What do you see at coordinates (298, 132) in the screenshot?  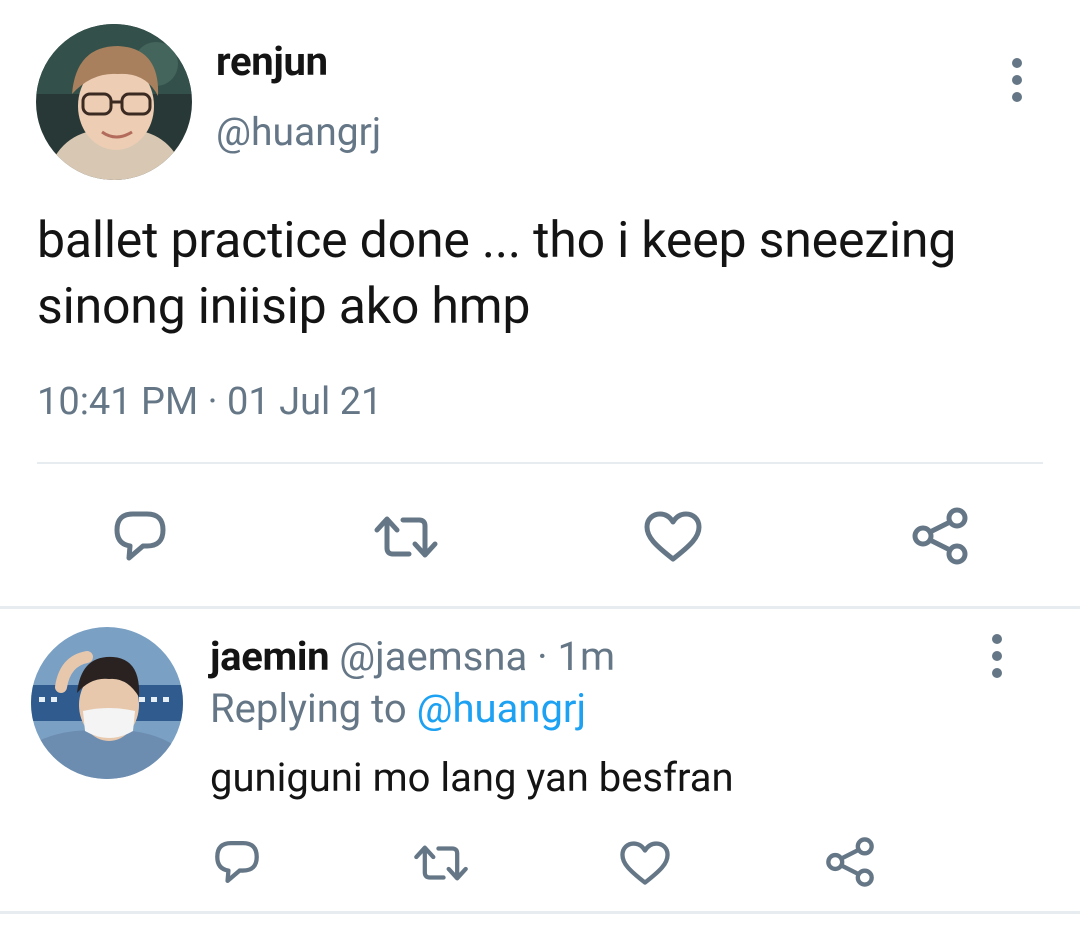 I see `author-handle: @huangrj` at bounding box center [298, 132].